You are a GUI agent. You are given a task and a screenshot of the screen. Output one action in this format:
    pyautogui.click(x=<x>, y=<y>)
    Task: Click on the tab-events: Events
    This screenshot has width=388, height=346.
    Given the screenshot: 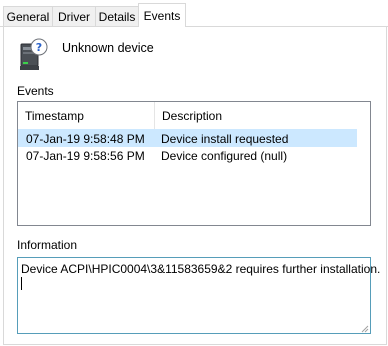 What is the action you would take?
    pyautogui.click(x=162, y=15)
    